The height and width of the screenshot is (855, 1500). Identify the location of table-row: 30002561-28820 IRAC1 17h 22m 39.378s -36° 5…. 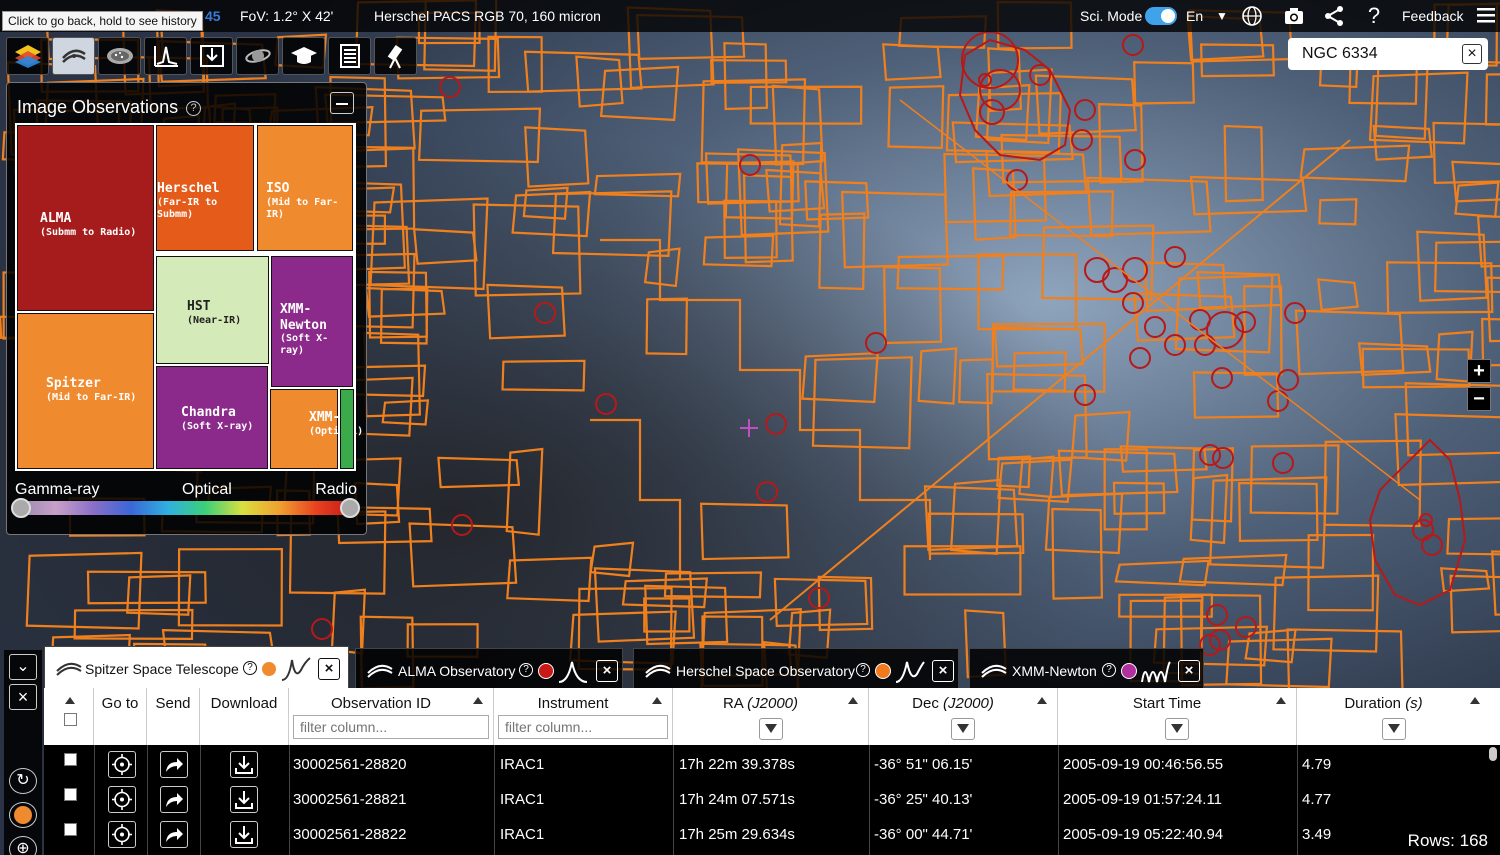
(772, 764).